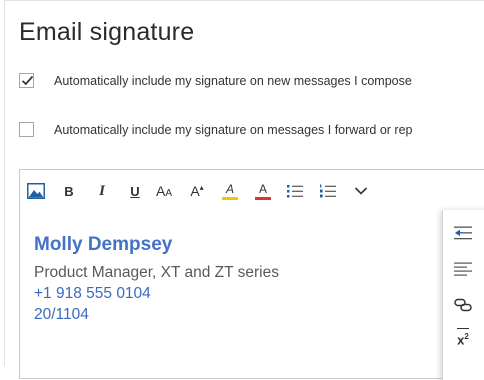  I want to click on grow-font-button: AA, so click(164, 191).